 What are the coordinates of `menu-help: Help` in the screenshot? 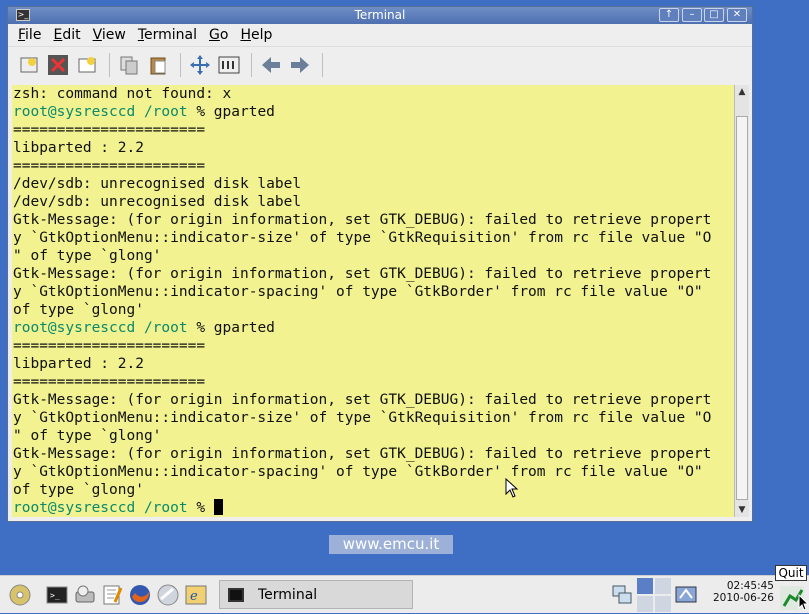 It's located at (256, 35).